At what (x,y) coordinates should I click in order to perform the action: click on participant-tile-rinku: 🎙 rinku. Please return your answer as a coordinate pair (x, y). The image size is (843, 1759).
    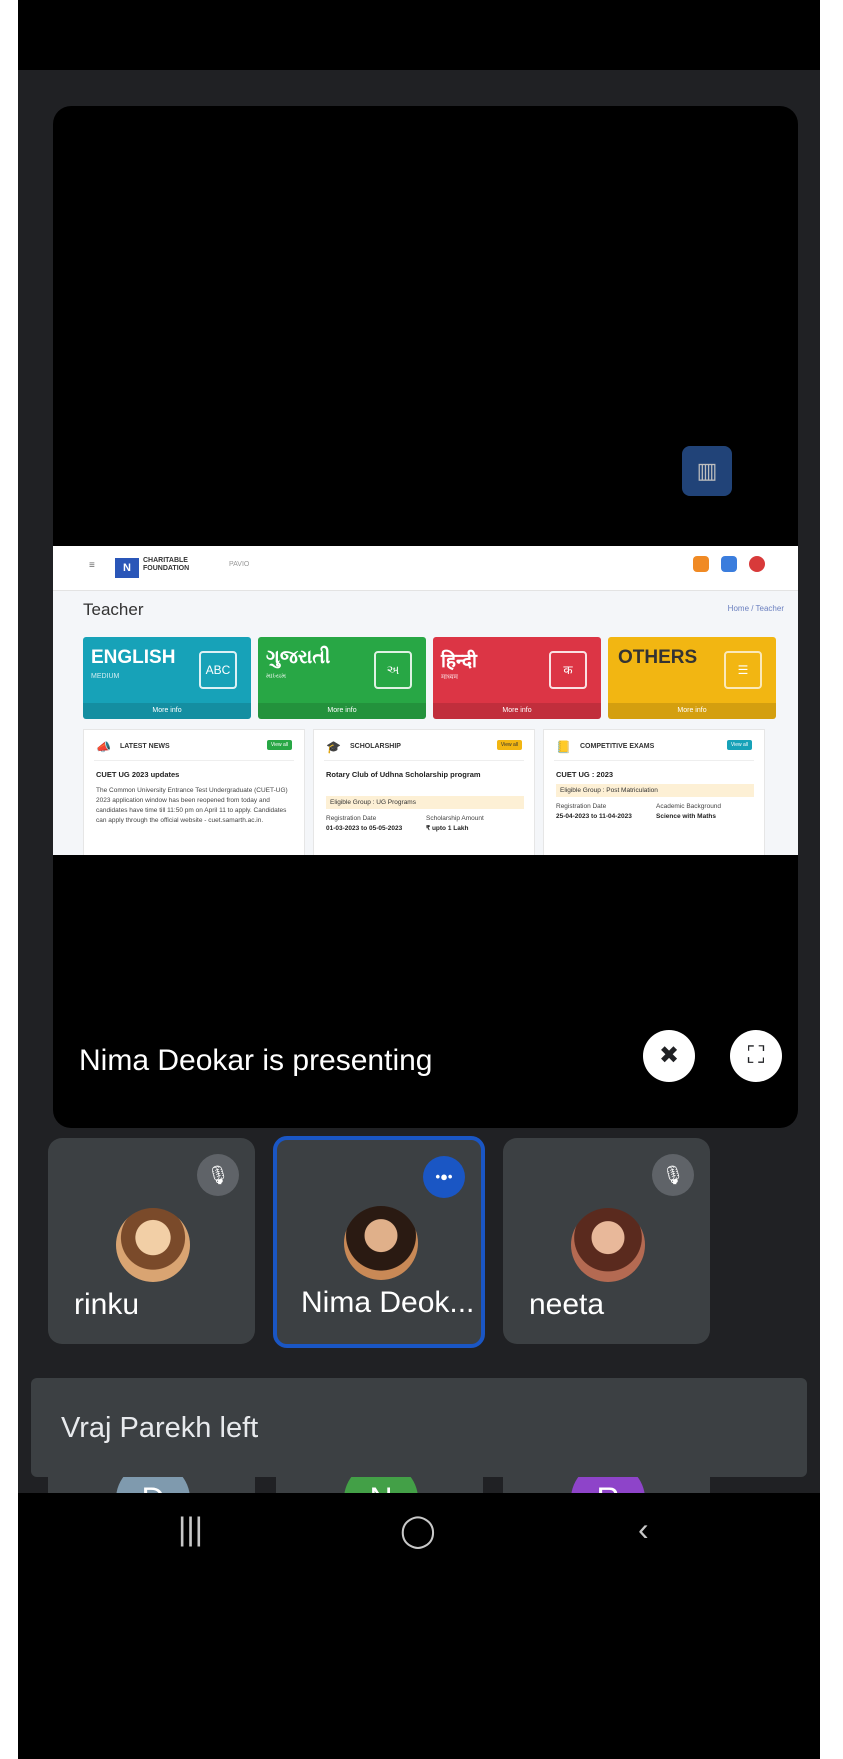
    Looking at the image, I should click on (151, 1241).